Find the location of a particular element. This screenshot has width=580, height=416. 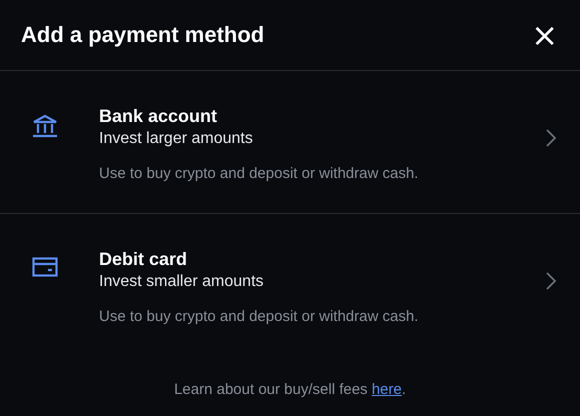

here-link: here is located at coordinates (387, 389).